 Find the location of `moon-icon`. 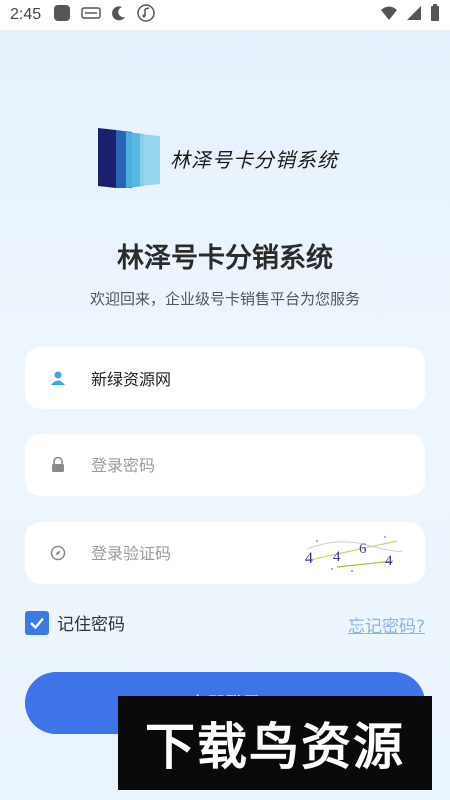

moon-icon is located at coordinates (119, 15).